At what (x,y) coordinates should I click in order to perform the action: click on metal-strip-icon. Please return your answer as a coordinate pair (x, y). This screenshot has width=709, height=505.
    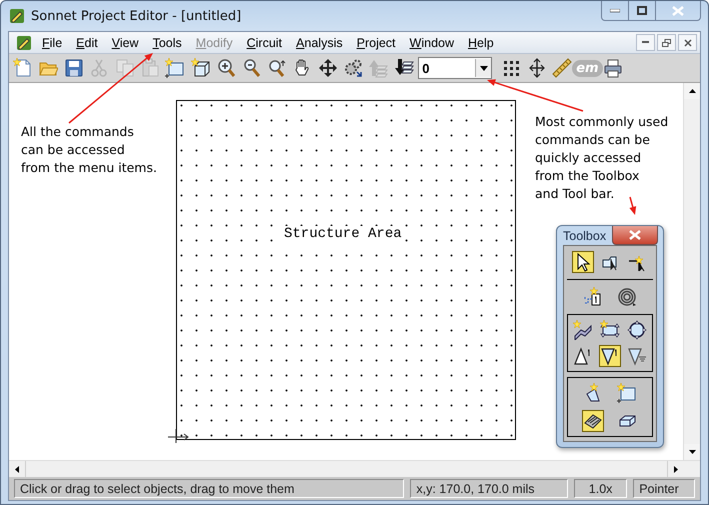
    Looking at the image, I should click on (583, 330).